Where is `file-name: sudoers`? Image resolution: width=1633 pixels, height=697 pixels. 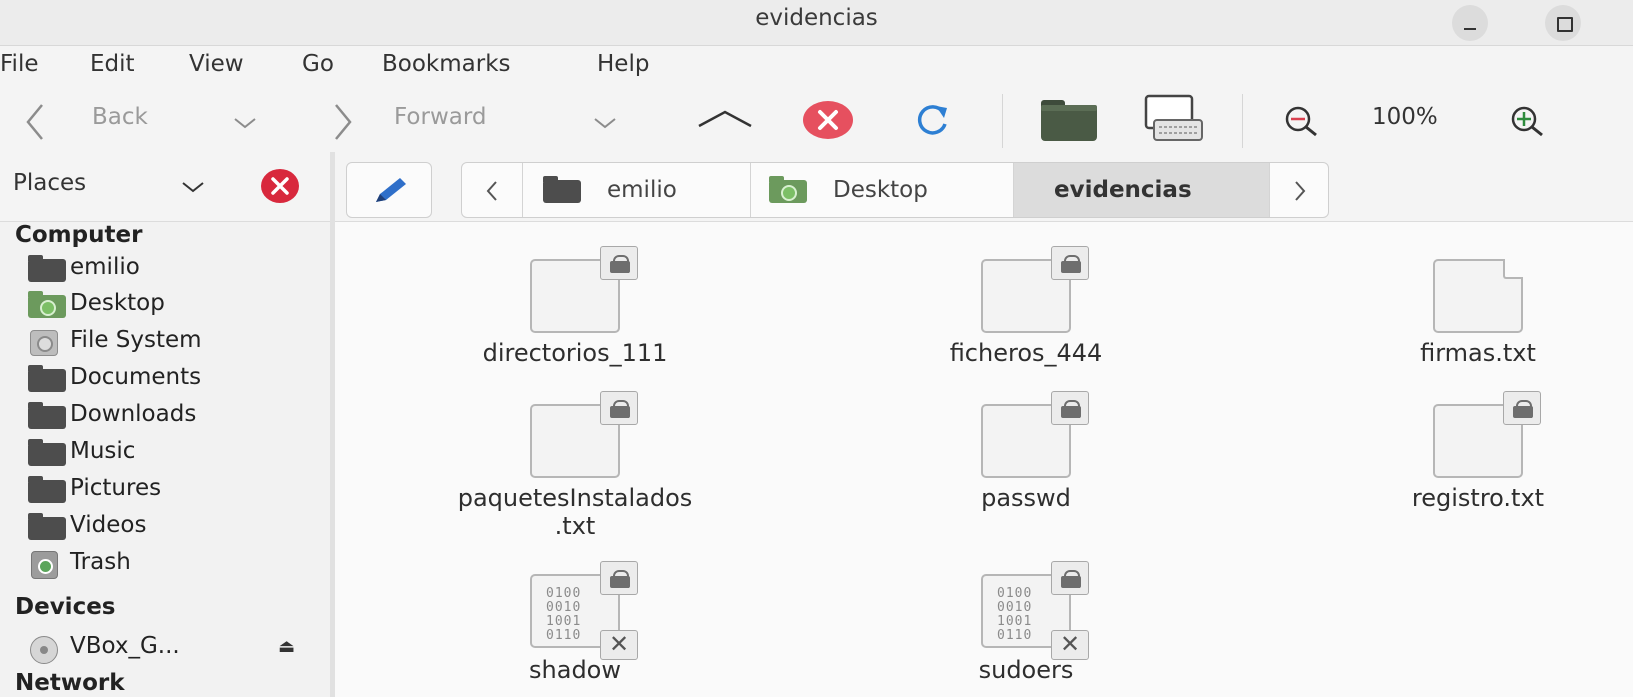
file-name: sudoers is located at coordinates (1026, 670).